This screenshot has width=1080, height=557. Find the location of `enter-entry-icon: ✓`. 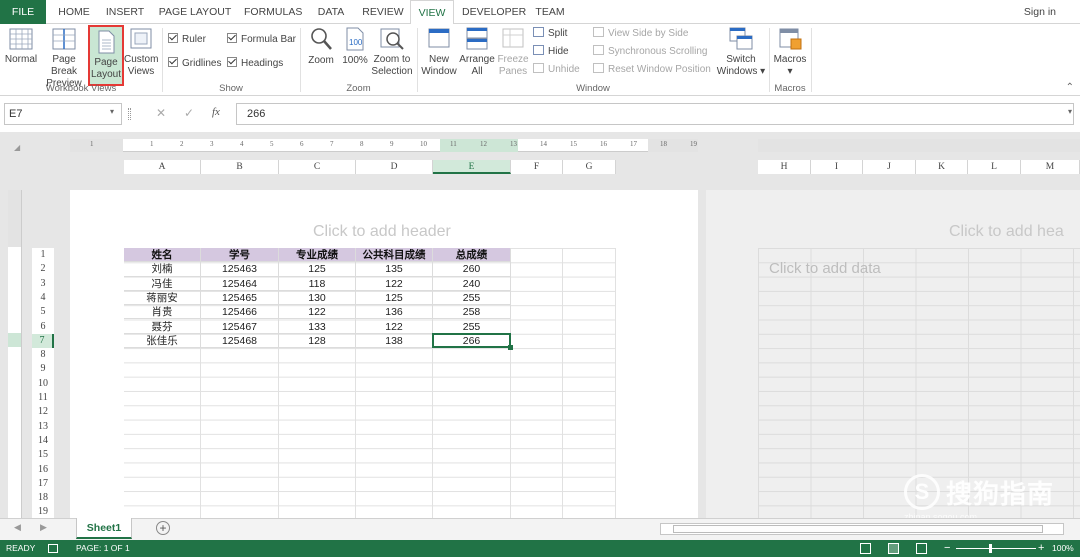

enter-entry-icon: ✓ is located at coordinates (189, 113).